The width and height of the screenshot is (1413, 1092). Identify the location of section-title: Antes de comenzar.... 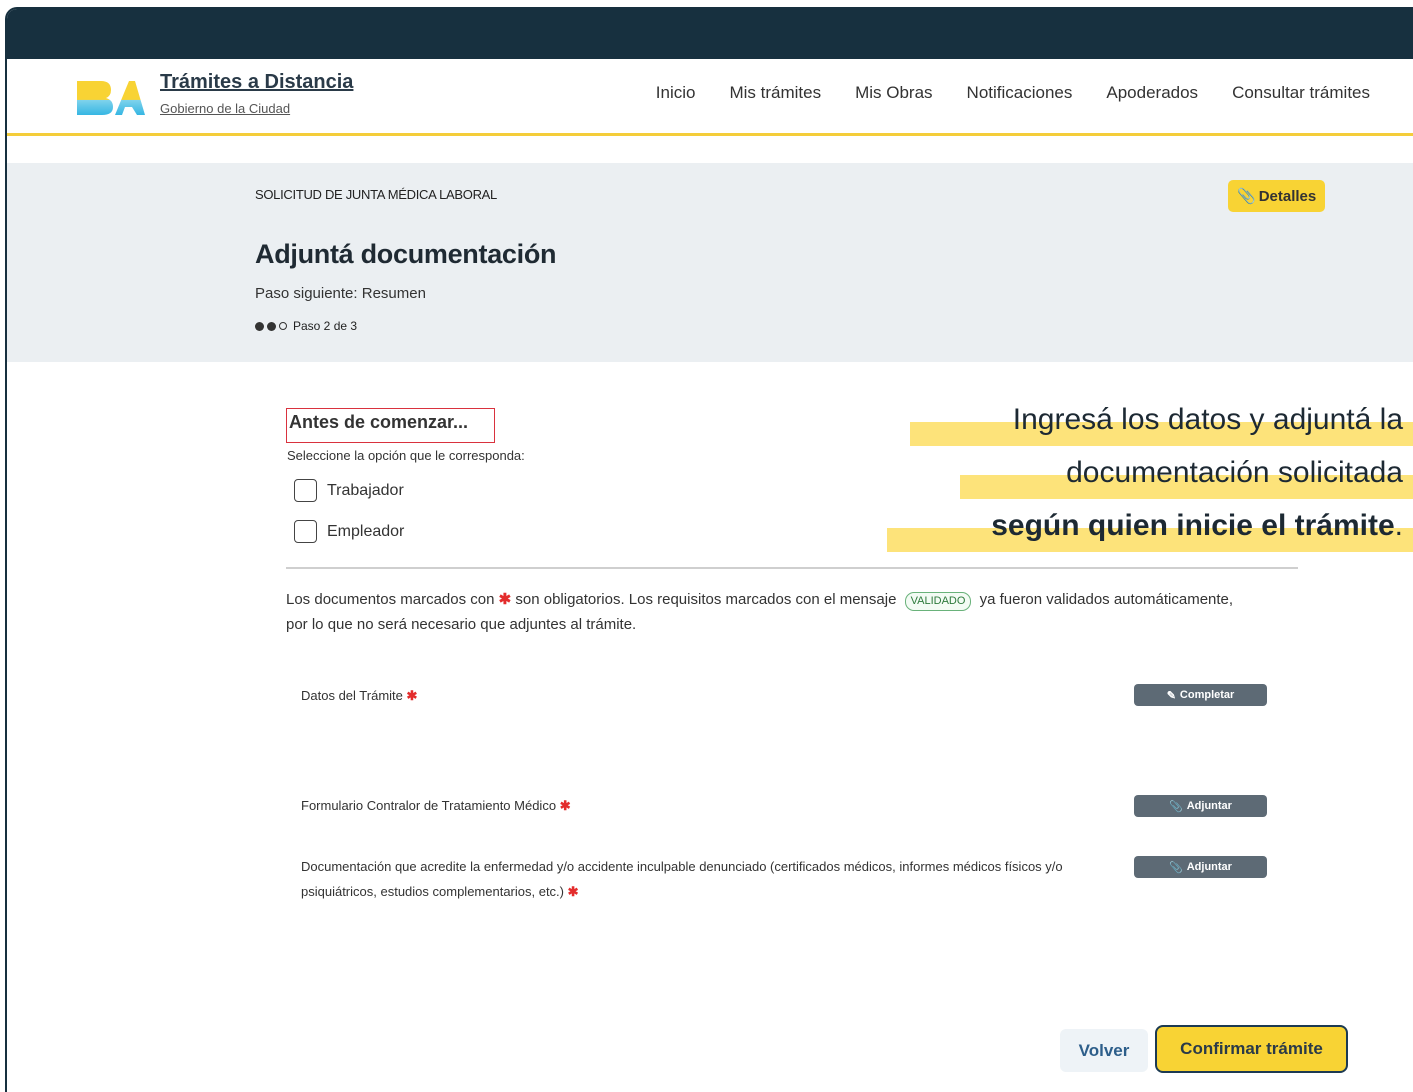
(390, 425).